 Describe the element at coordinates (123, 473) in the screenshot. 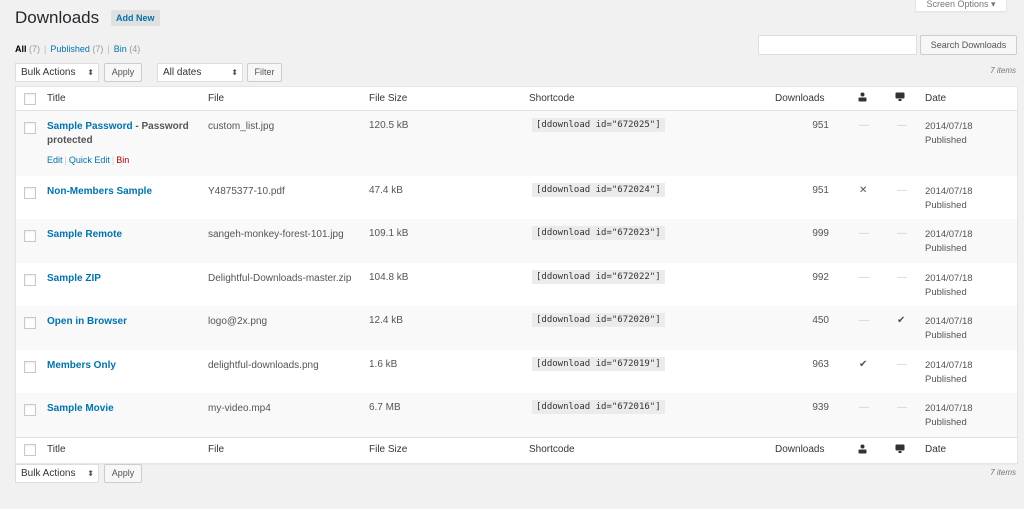

I see `apply-button-bottom: Apply` at that location.